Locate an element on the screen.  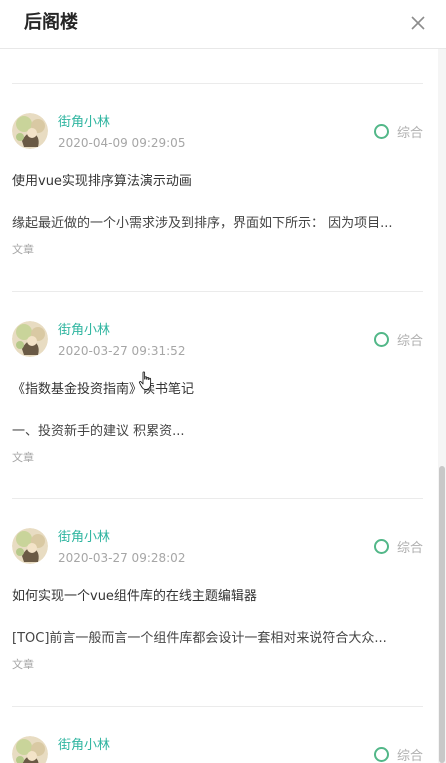
post-title: 如何实现一个vue组件库的在线主题编辑器 is located at coordinates (134, 597).